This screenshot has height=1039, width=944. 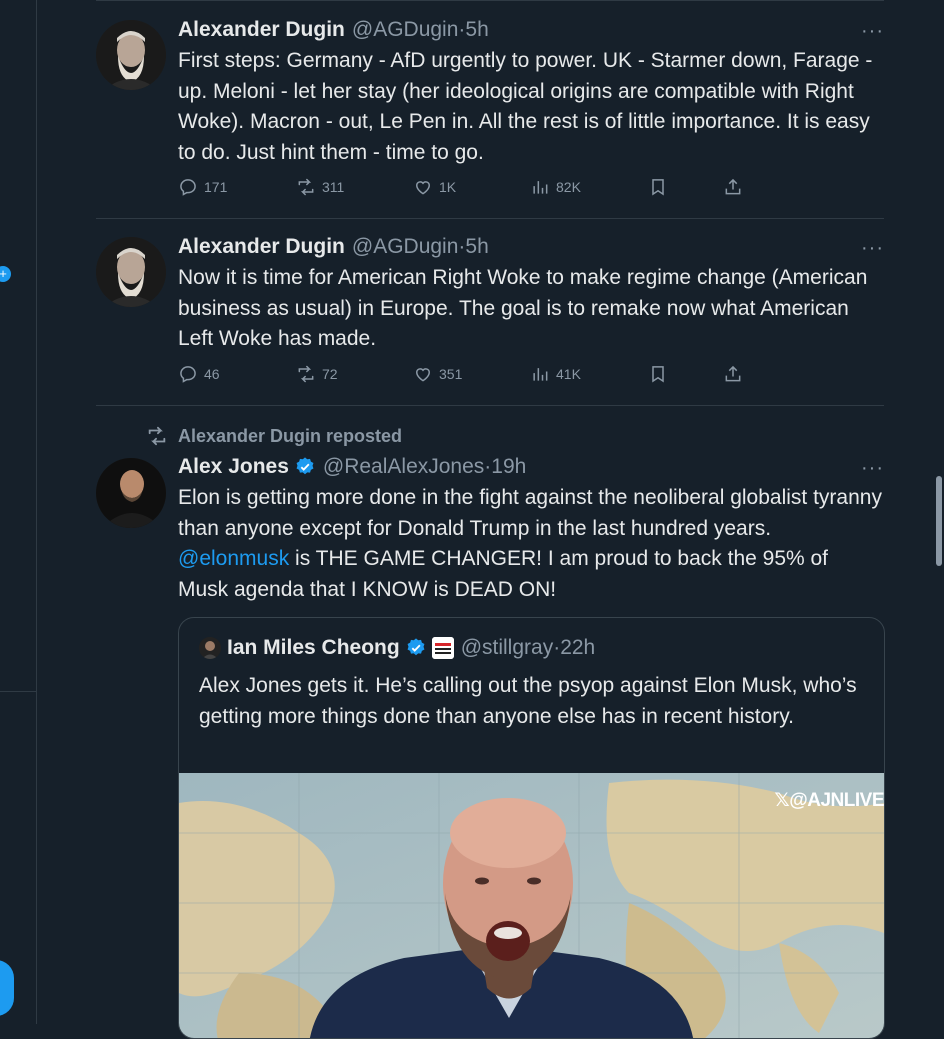 I want to click on timestamp: 22h, so click(x=577, y=648).